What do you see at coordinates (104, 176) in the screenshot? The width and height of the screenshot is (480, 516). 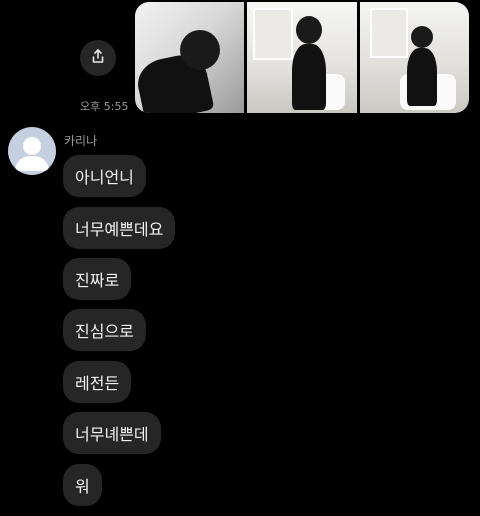 I see `message-bubble: 아니언니` at bounding box center [104, 176].